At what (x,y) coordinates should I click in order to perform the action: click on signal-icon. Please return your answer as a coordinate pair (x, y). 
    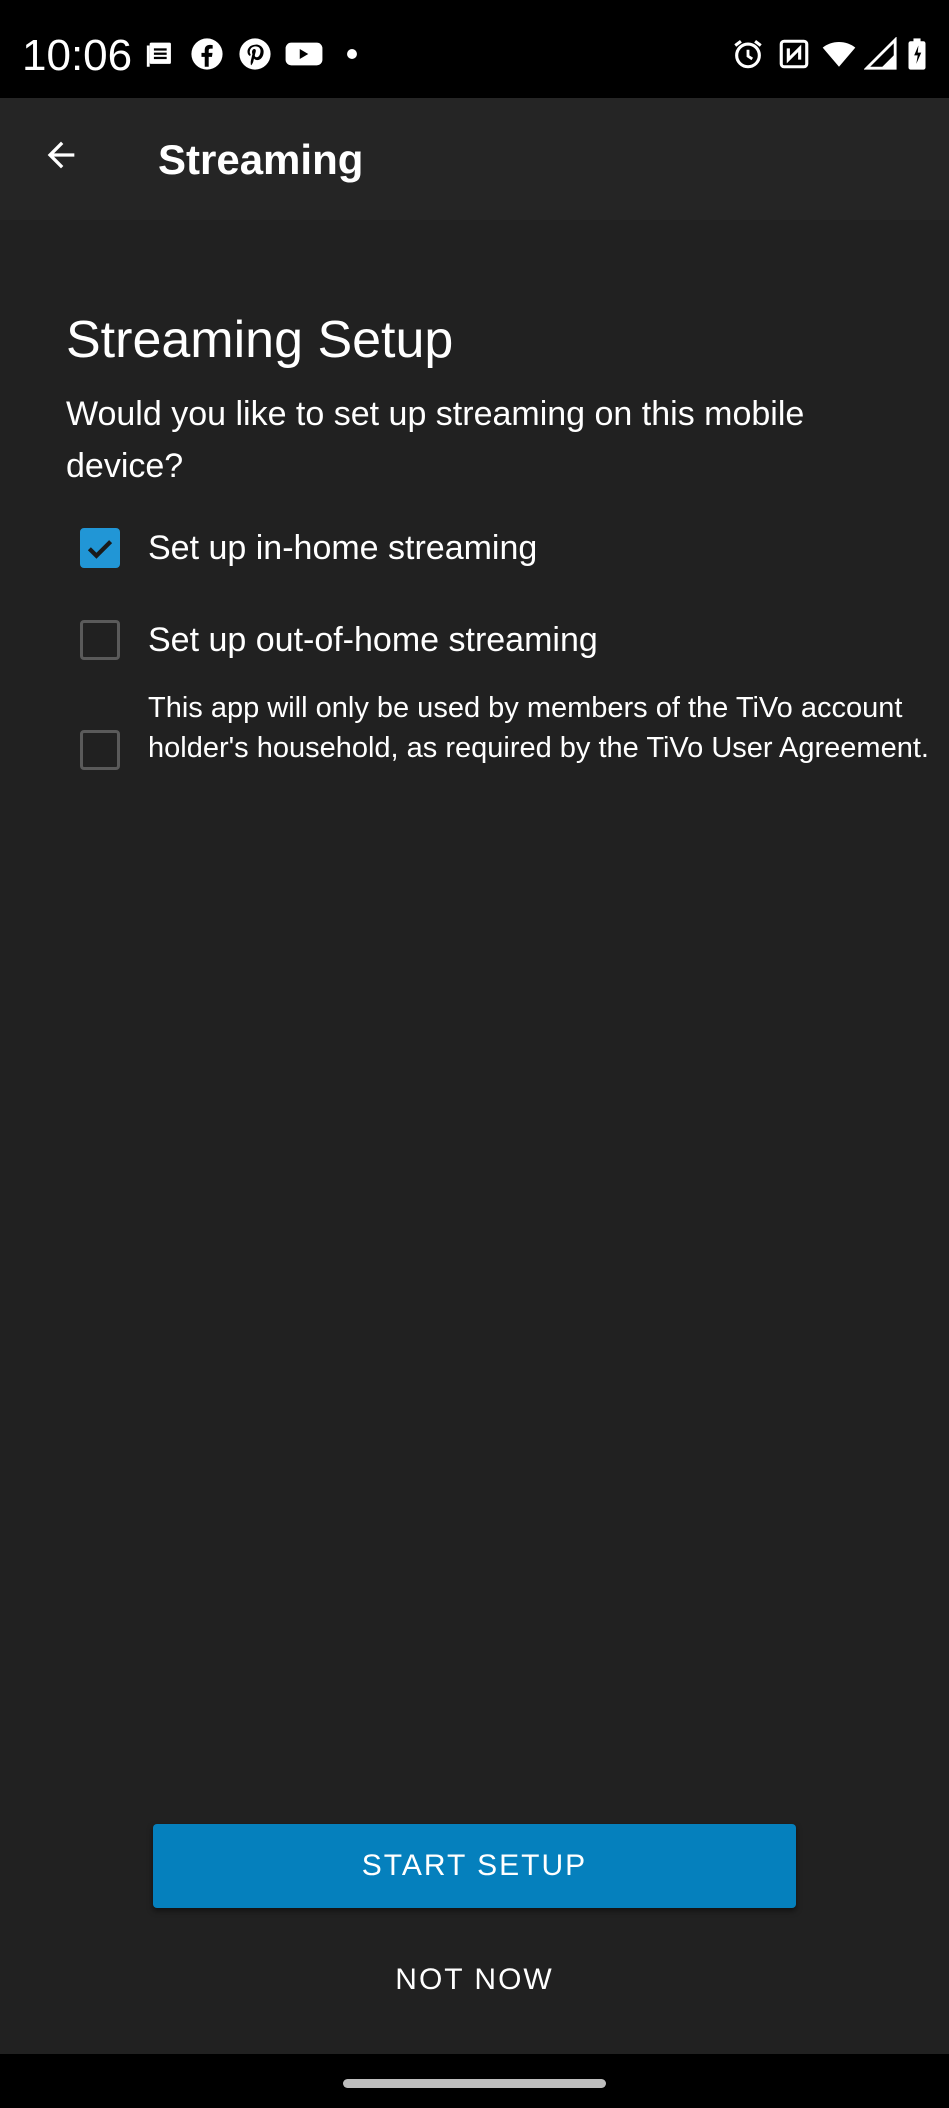
    Looking at the image, I should click on (881, 54).